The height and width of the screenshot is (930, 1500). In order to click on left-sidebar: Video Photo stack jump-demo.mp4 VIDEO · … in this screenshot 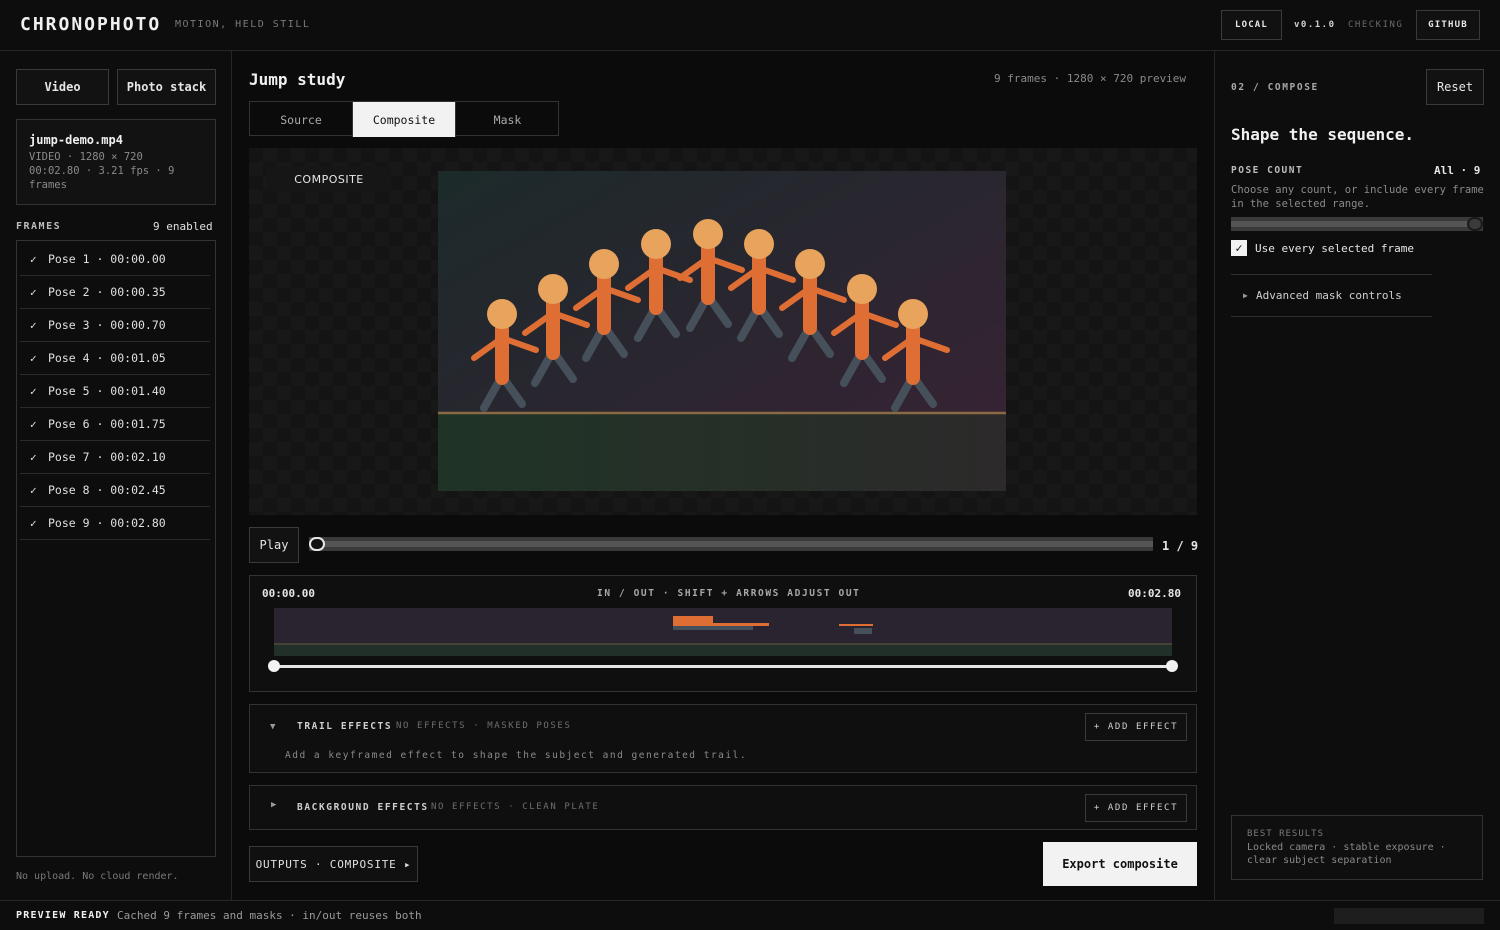, I will do `click(116, 475)`.